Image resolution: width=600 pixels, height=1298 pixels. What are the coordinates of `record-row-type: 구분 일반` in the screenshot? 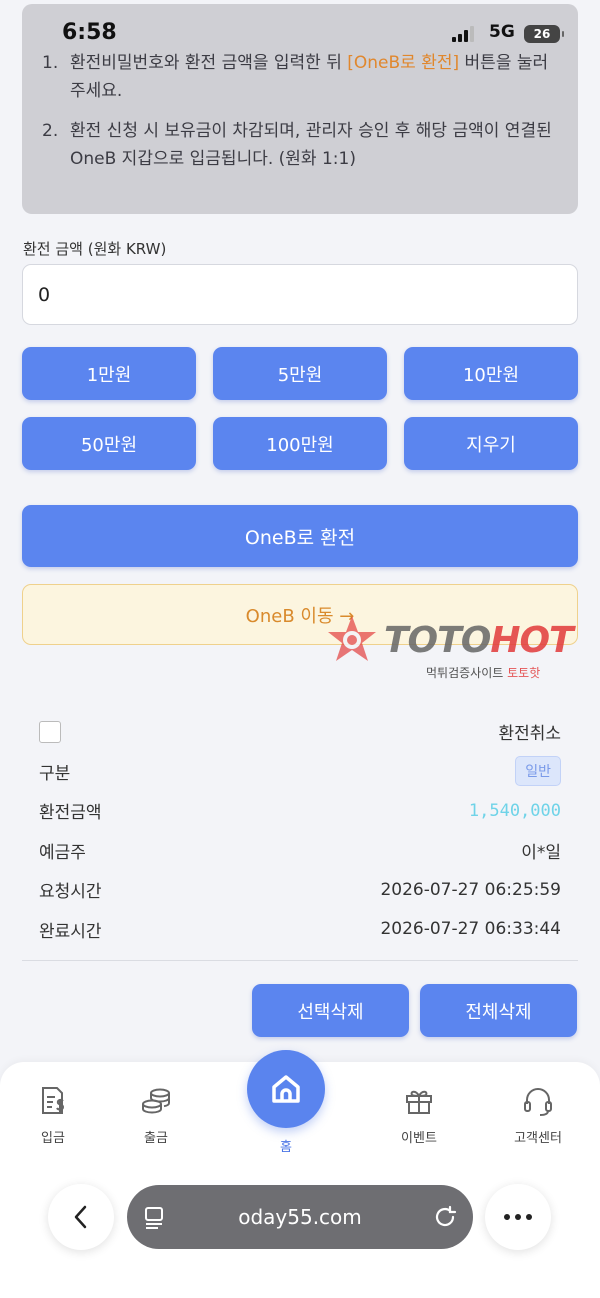 It's located at (300, 772).